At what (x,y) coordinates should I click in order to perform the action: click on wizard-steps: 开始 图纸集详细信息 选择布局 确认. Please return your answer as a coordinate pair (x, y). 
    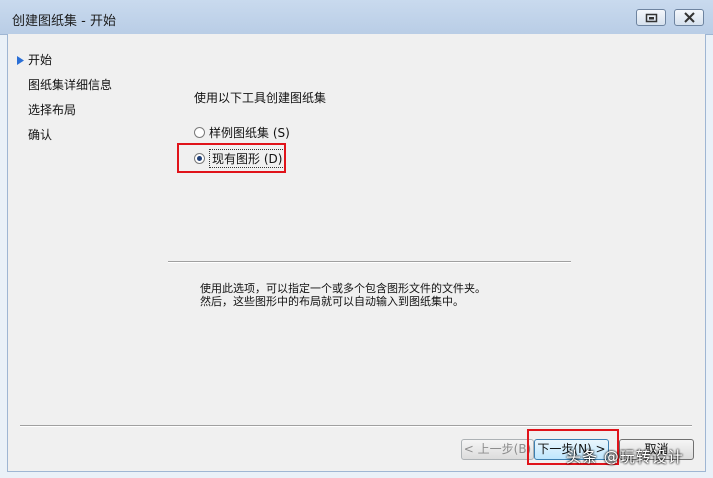
    Looking at the image, I should click on (83, 98).